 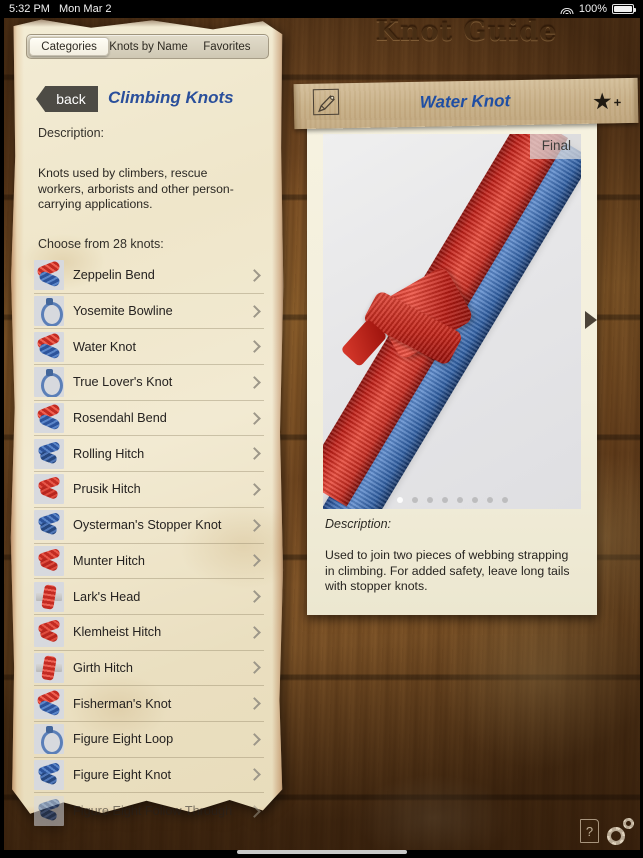 I want to click on knot-list-item-label: Figure Eight Loop, so click(x=123, y=739).